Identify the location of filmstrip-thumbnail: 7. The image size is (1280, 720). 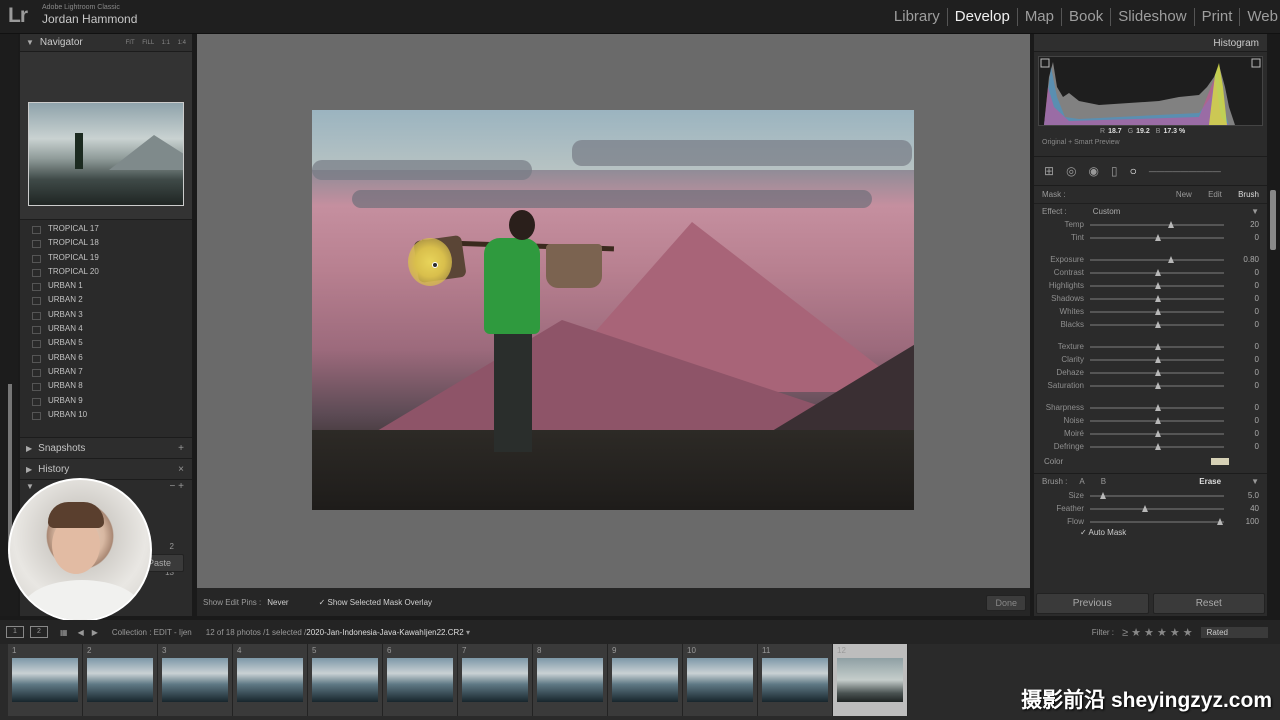
(495, 680).